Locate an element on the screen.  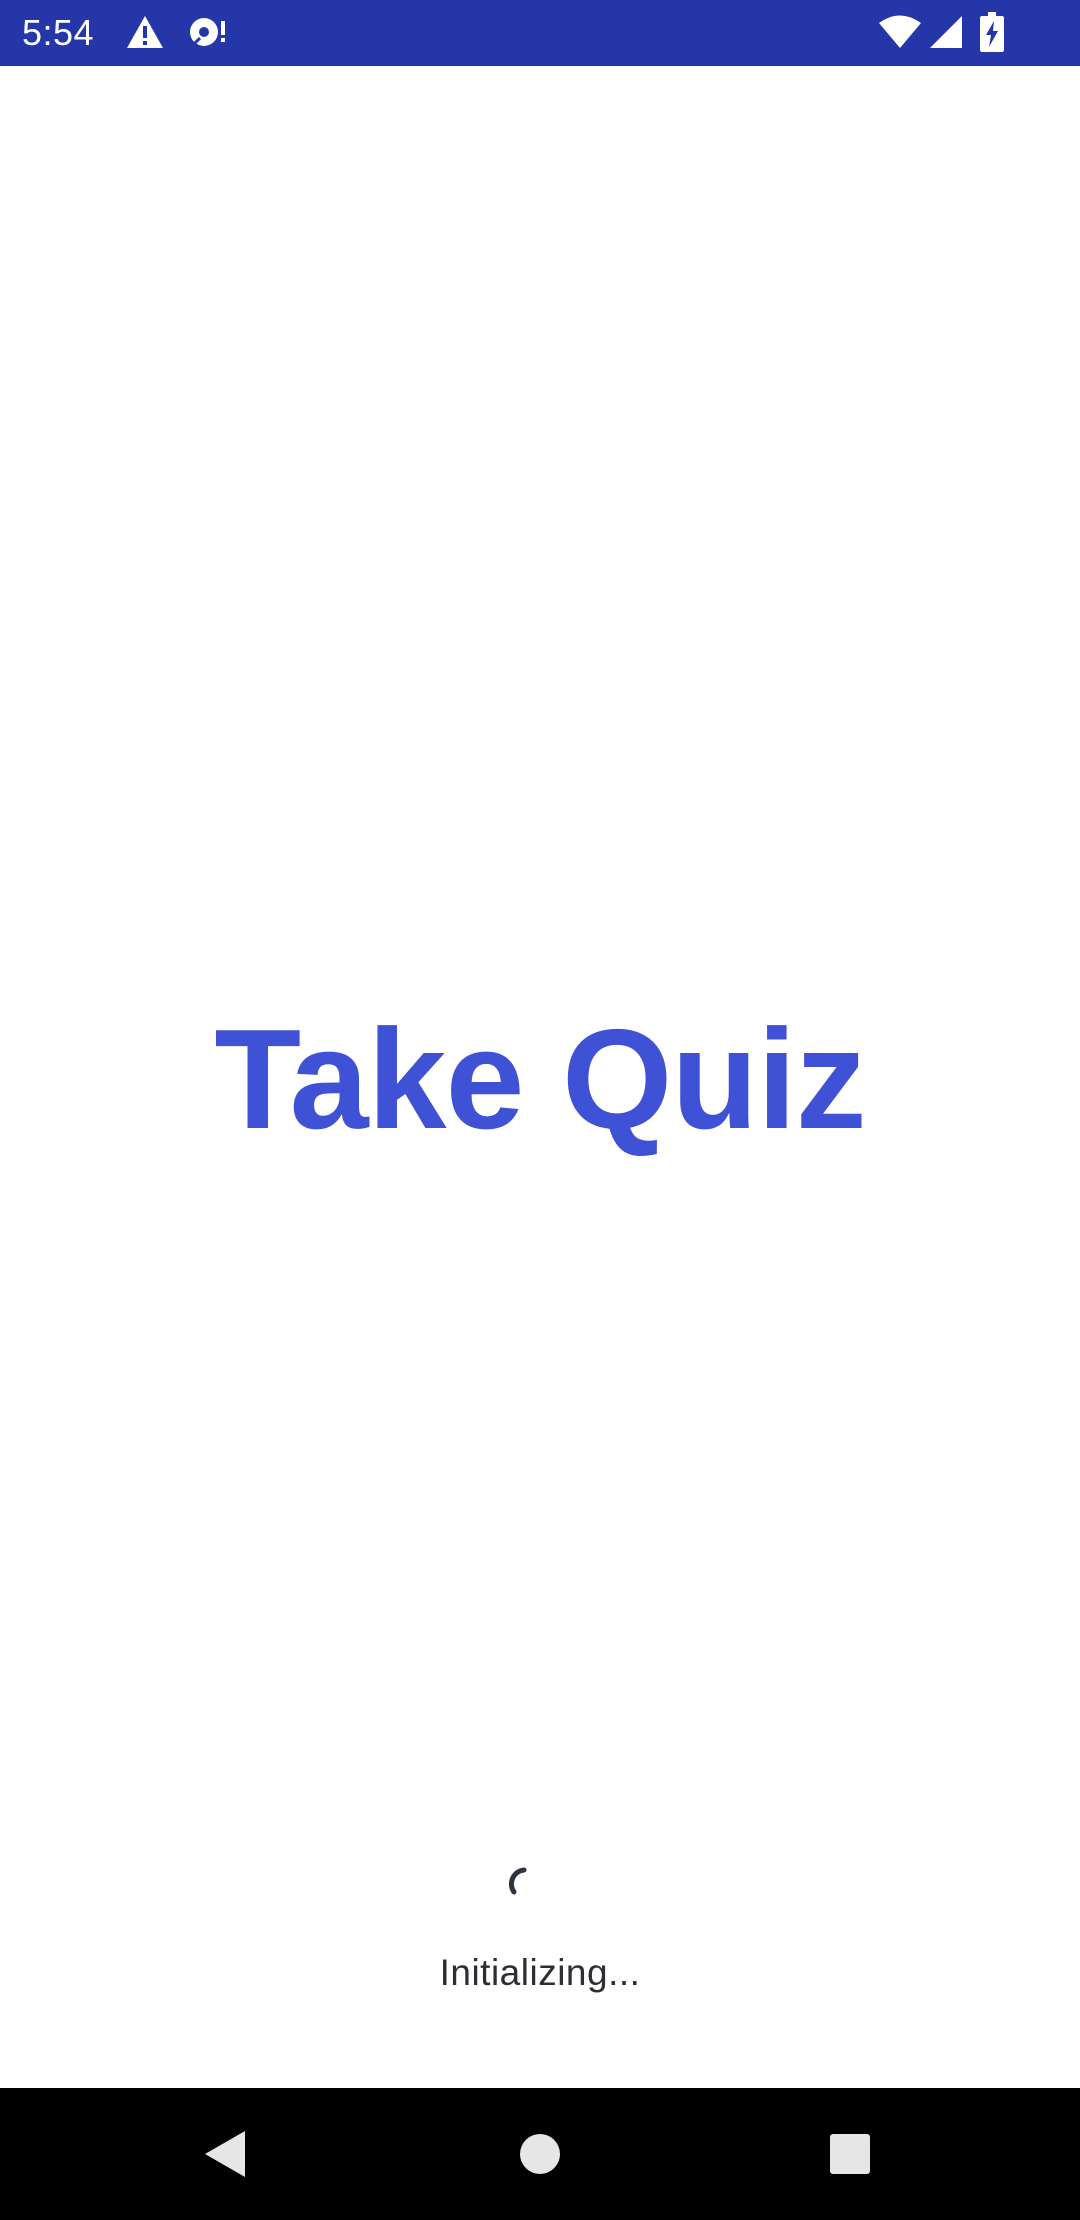
loading-spinner-icon is located at coordinates (517, 1881).